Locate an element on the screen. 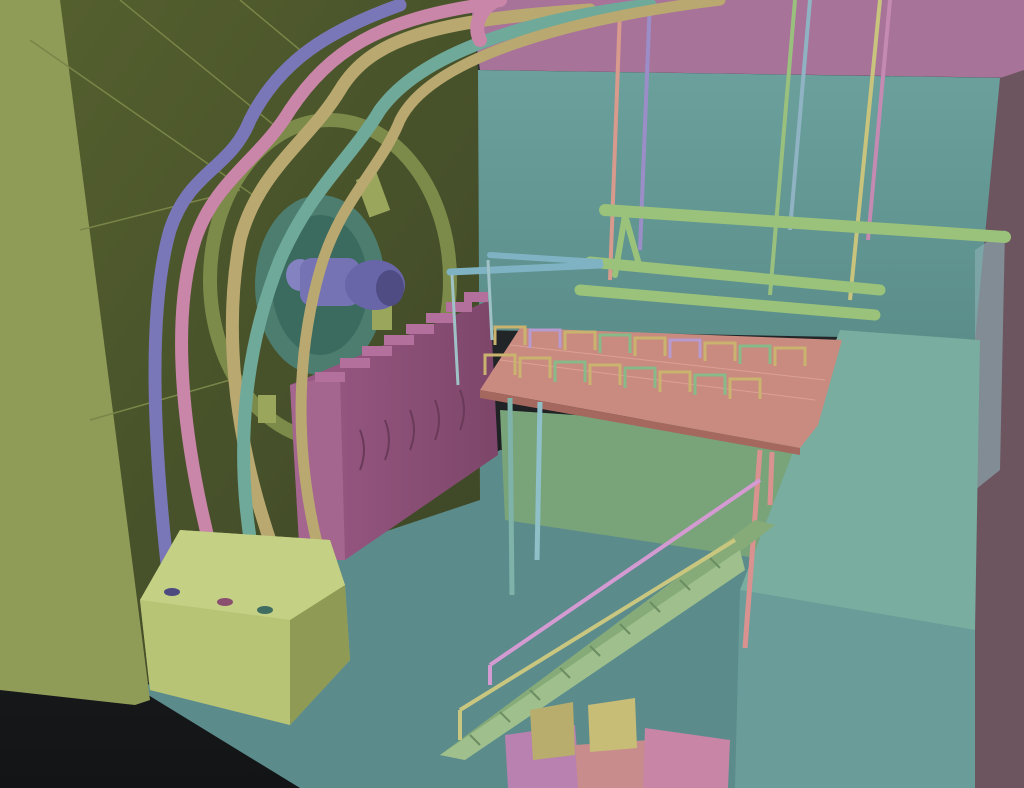 This screenshot has width=1024, height=788. turbine-engine is located at coordinates (345, 284).